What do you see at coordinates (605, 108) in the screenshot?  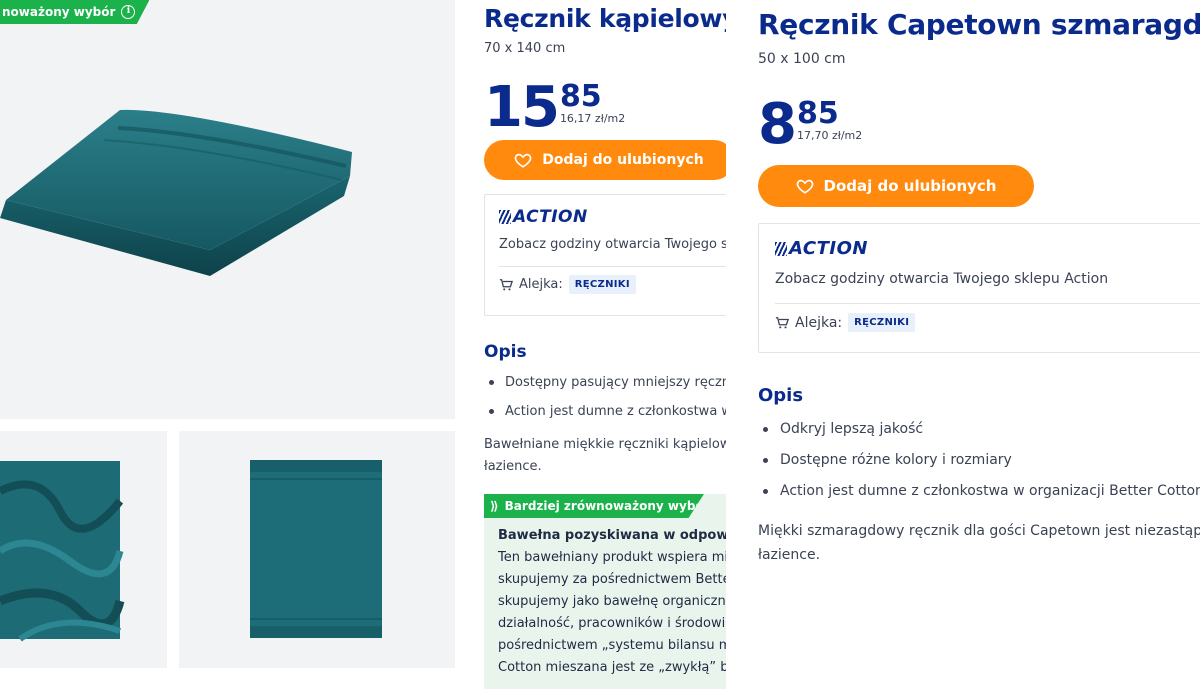 I see `product-price: 15 85 16,17 zł/m2` at bounding box center [605, 108].